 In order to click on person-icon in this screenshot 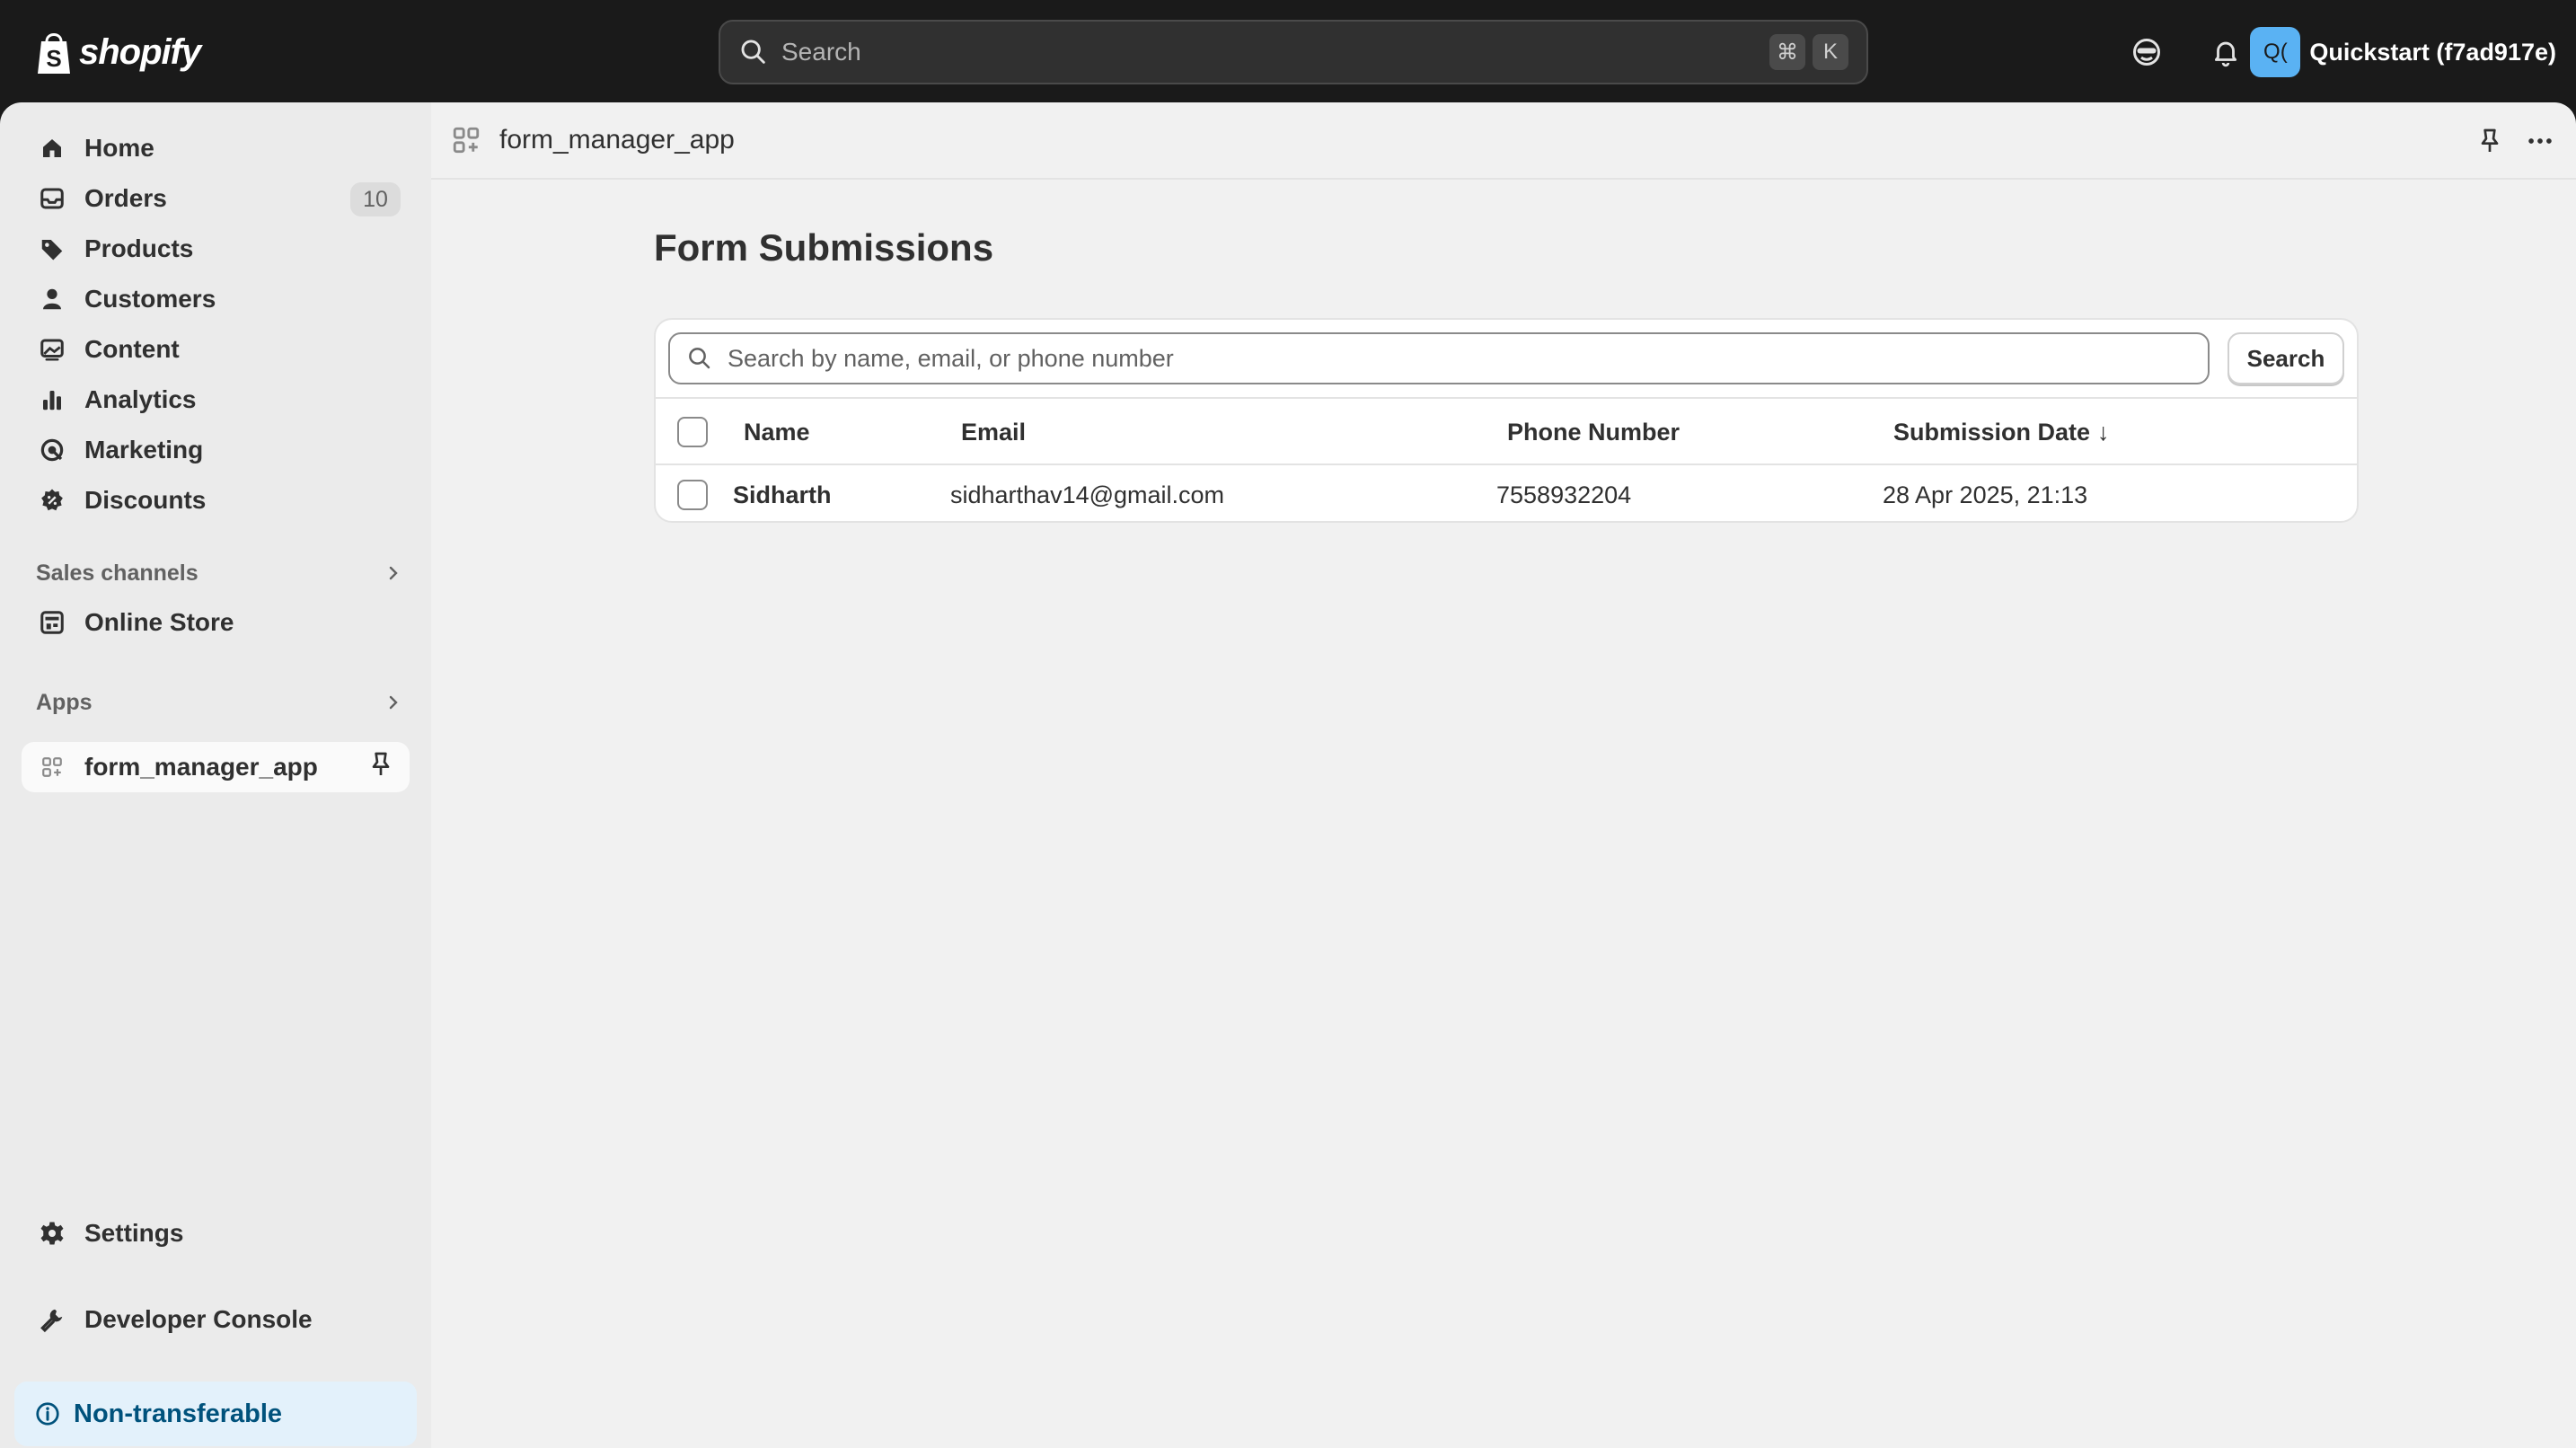, I will do `click(52, 299)`.